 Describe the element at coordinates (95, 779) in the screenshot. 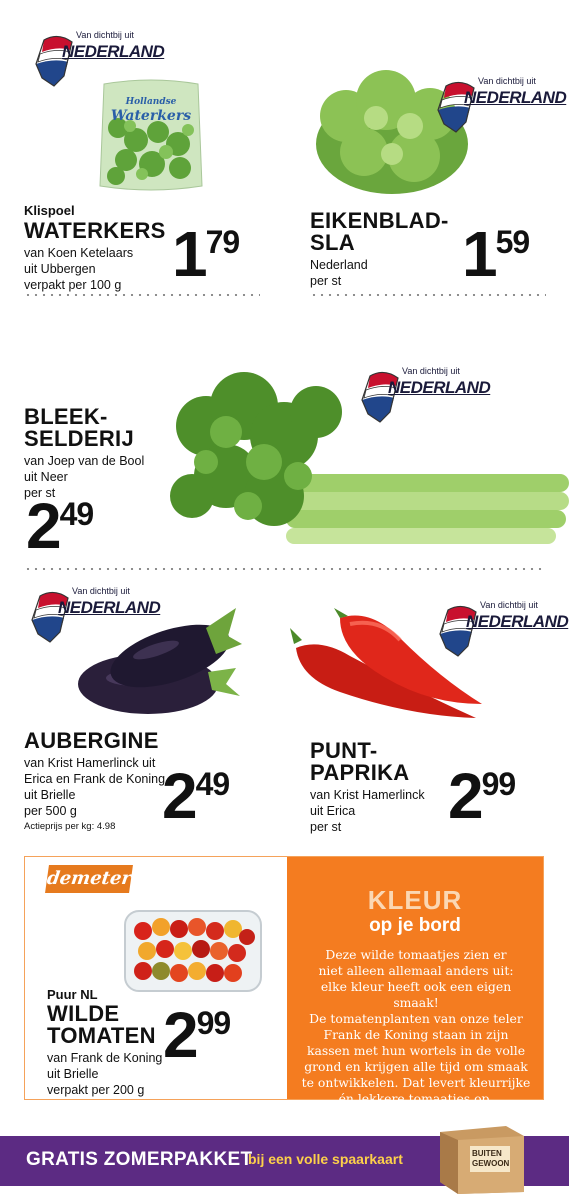

I see `product-desc-2: Erica en Frank de Koning` at that location.